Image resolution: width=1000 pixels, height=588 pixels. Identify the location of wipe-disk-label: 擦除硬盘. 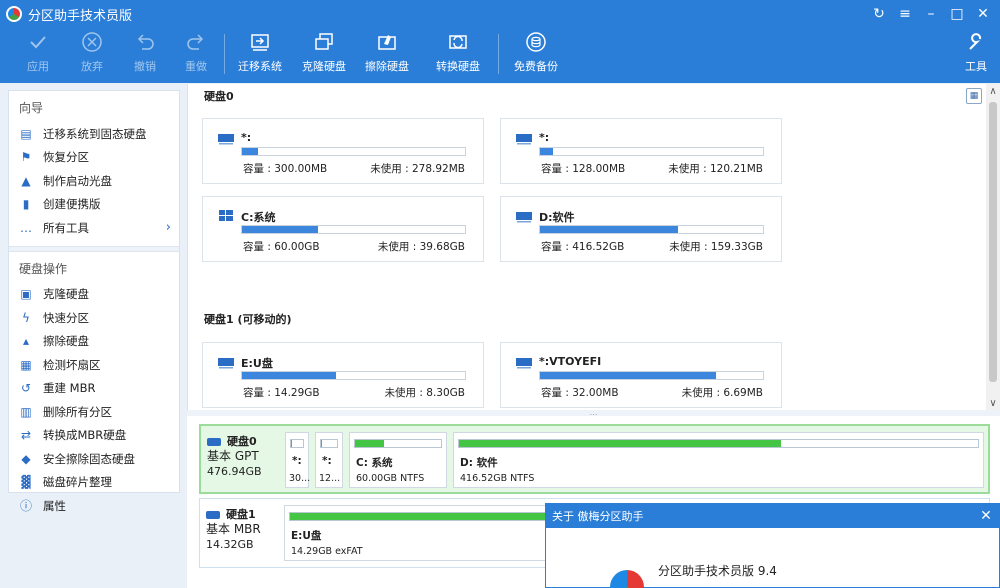
(387, 66).